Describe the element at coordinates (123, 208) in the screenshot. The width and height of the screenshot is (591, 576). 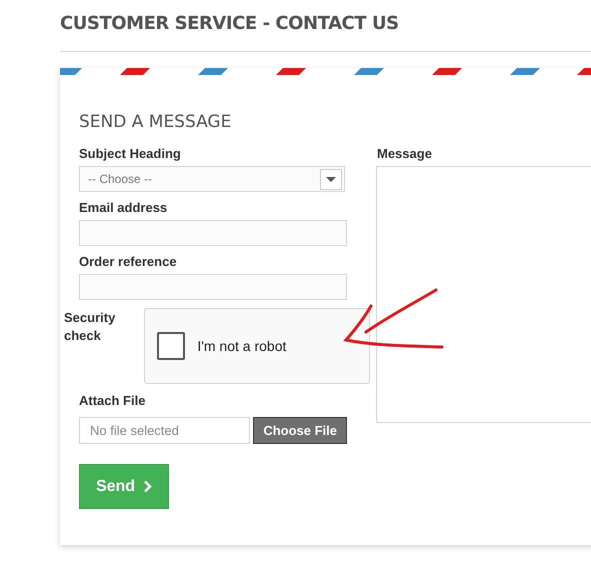
I see `field-label: Email address` at that location.